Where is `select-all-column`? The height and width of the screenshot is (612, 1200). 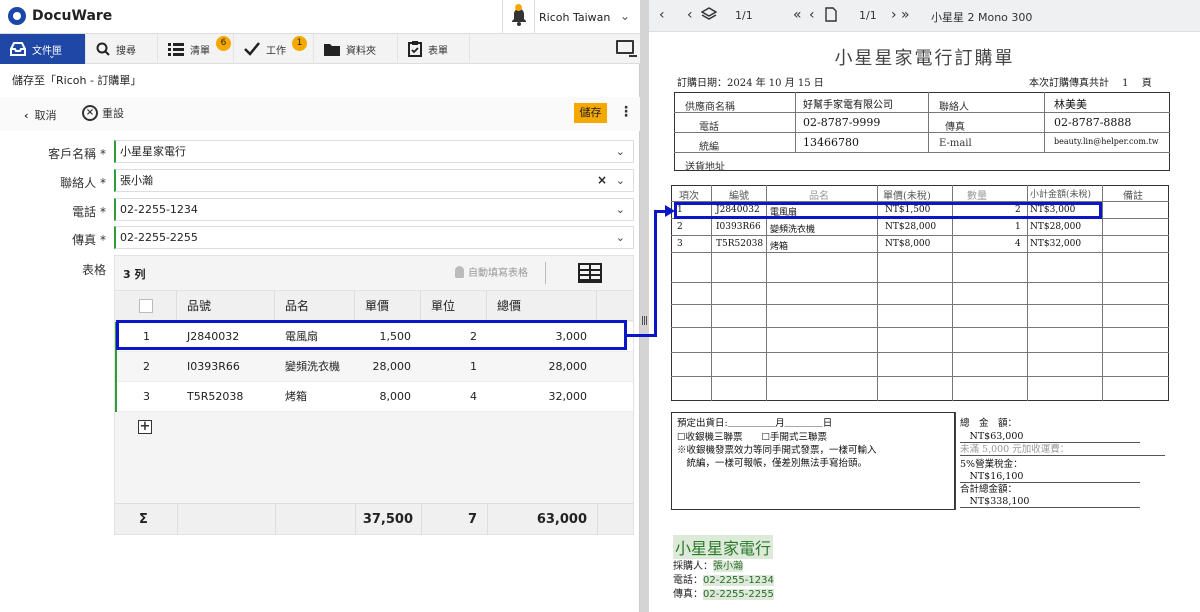
select-all-column is located at coordinates (146, 306).